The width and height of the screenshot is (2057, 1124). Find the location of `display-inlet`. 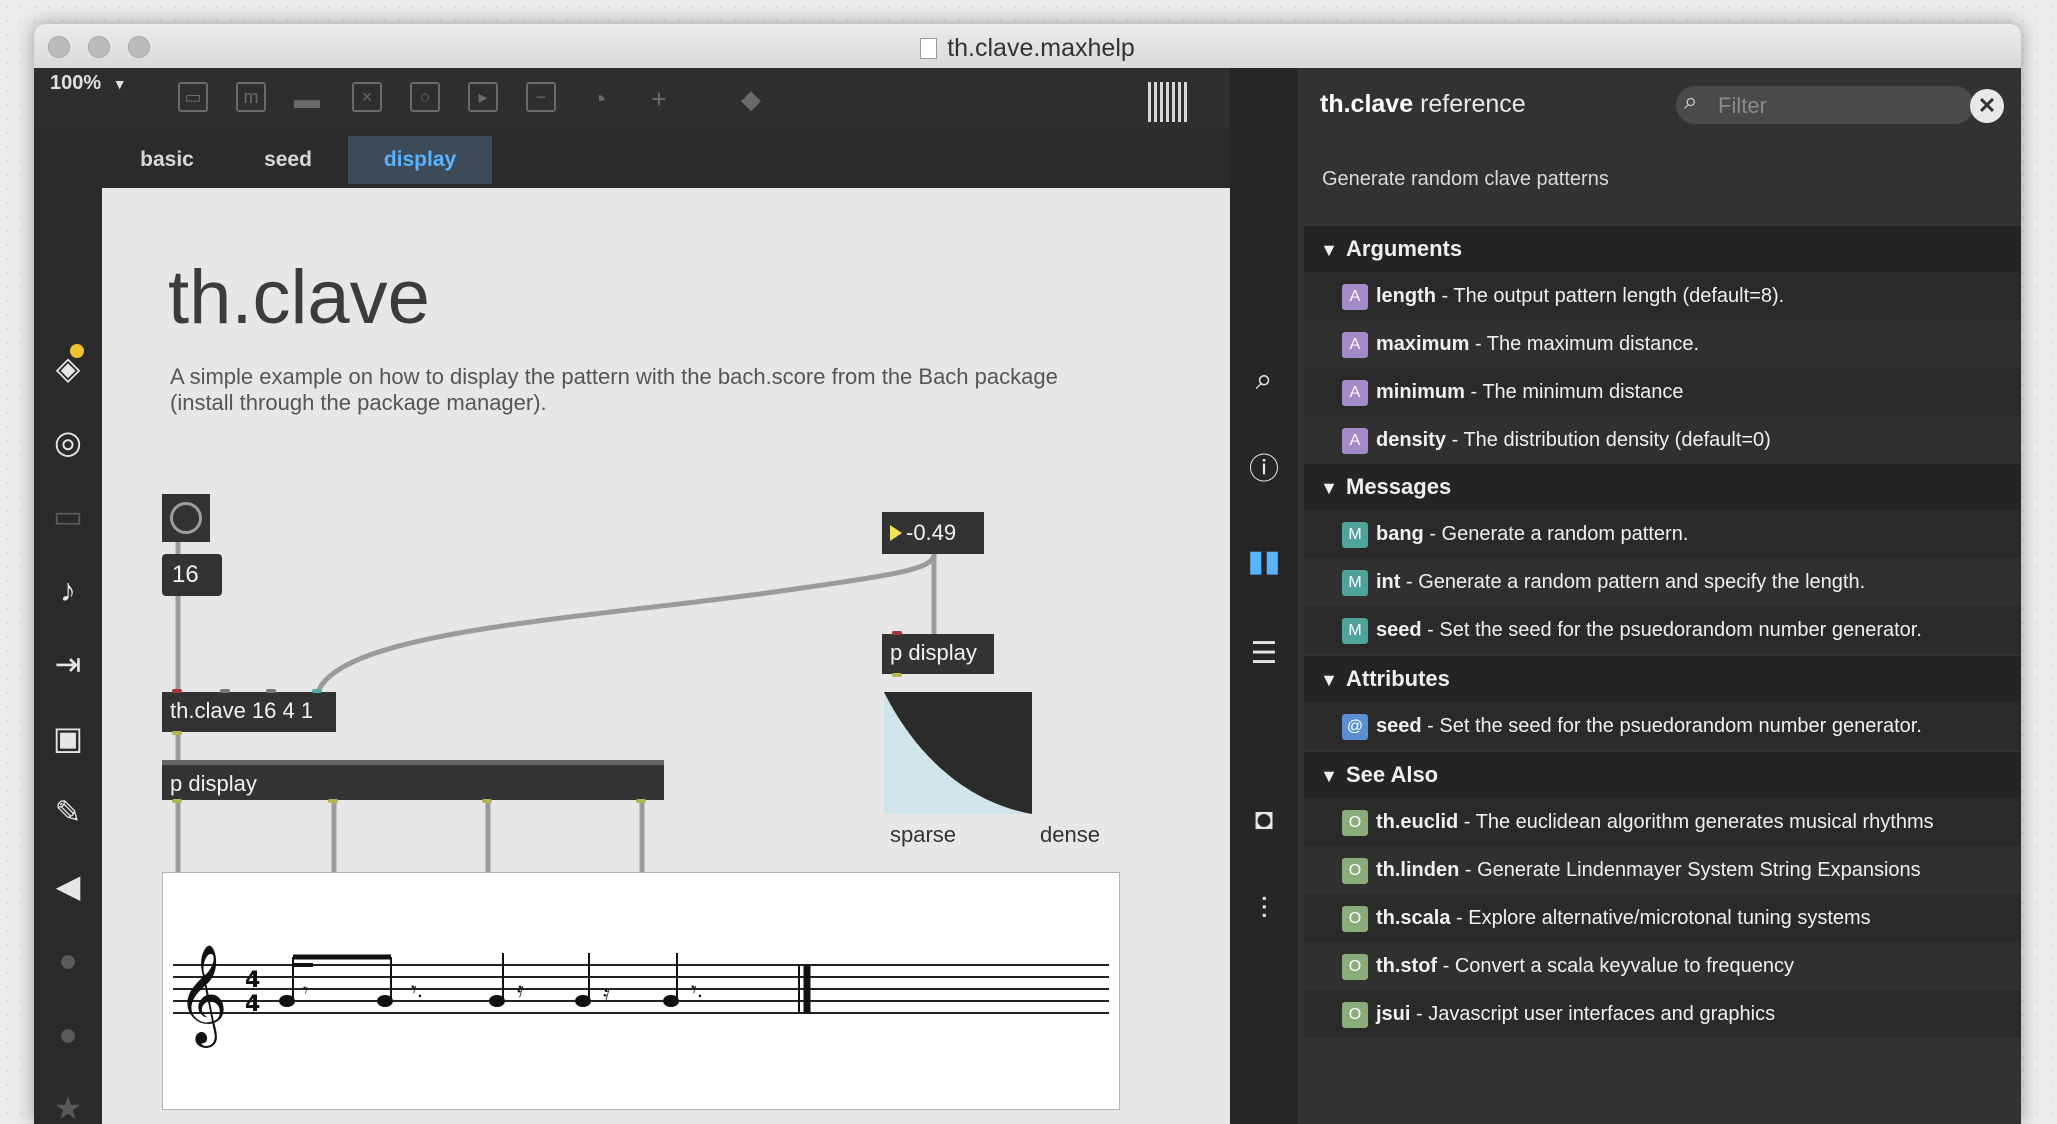

display-inlet is located at coordinates (897, 633).